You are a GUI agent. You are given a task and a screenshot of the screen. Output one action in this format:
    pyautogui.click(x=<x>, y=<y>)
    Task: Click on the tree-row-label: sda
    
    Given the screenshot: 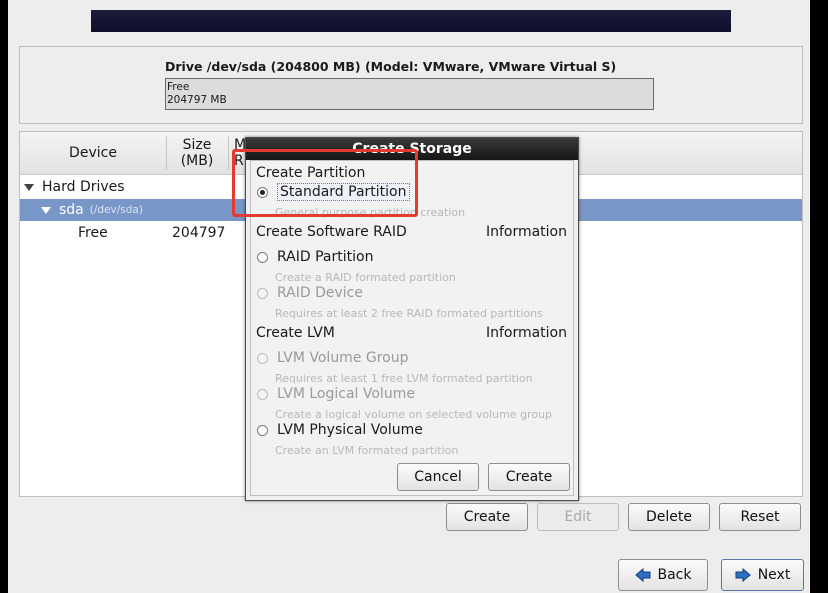 What is the action you would take?
    pyautogui.click(x=71, y=210)
    